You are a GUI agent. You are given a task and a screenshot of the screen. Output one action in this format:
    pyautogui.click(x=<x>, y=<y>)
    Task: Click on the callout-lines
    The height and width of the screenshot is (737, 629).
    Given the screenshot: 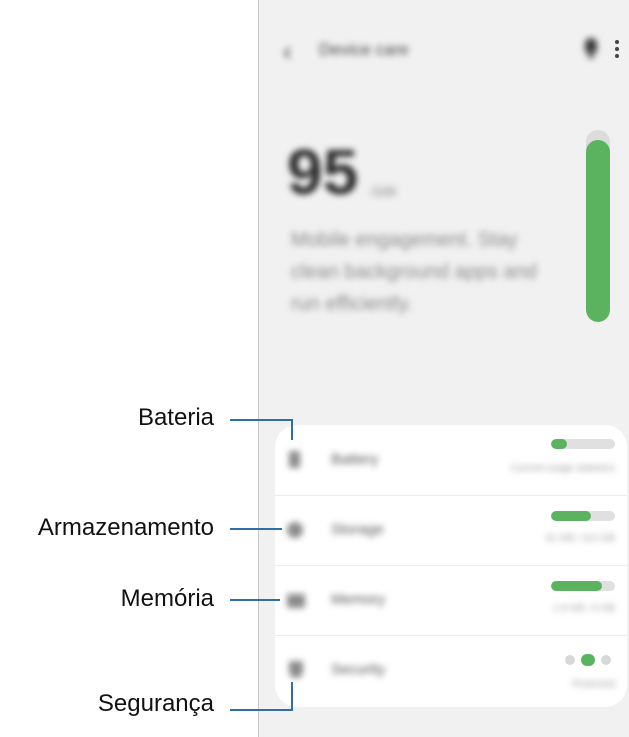 What is the action you would take?
    pyautogui.click(x=261, y=565)
    